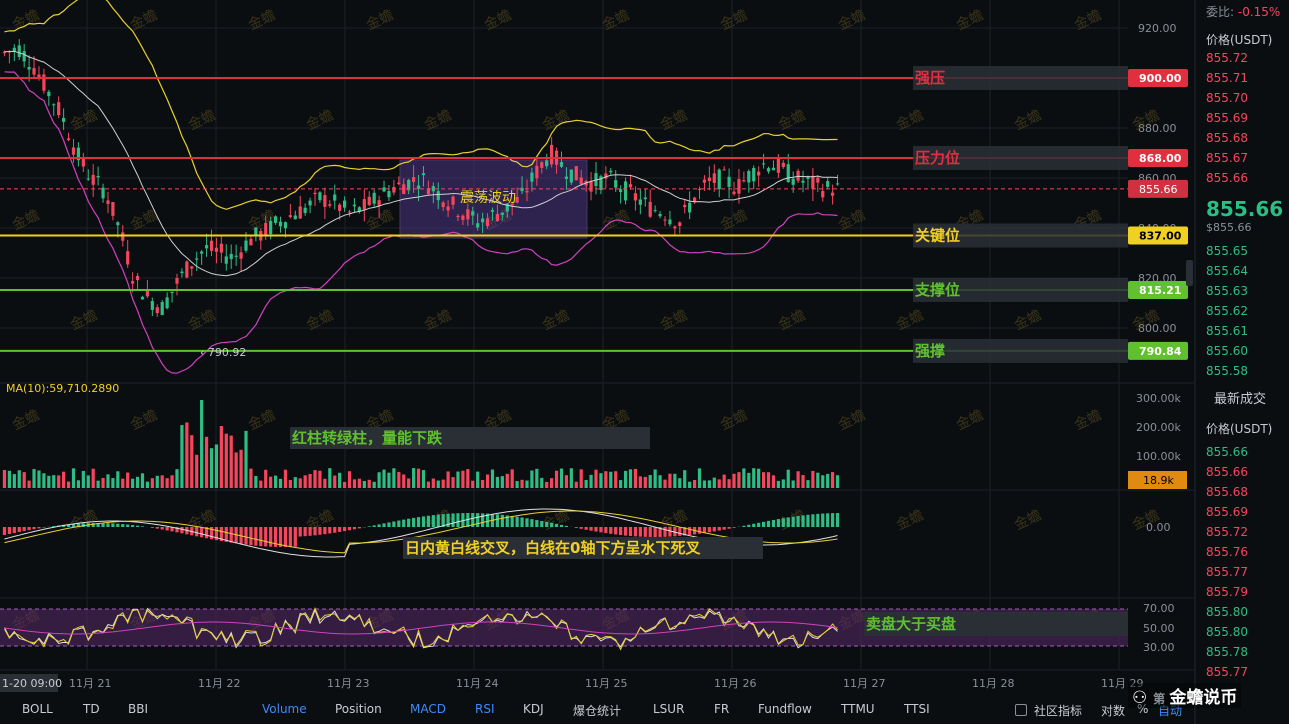 The width and height of the screenshot is (1289, 724). I want to click on ask-price: 855.70, so click(1227, 98).